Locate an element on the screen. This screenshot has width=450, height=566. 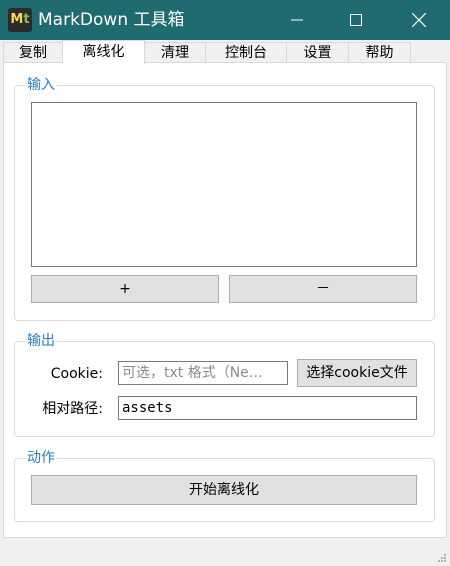
tab-console: 控制台 is located at coordinates (246, 52).